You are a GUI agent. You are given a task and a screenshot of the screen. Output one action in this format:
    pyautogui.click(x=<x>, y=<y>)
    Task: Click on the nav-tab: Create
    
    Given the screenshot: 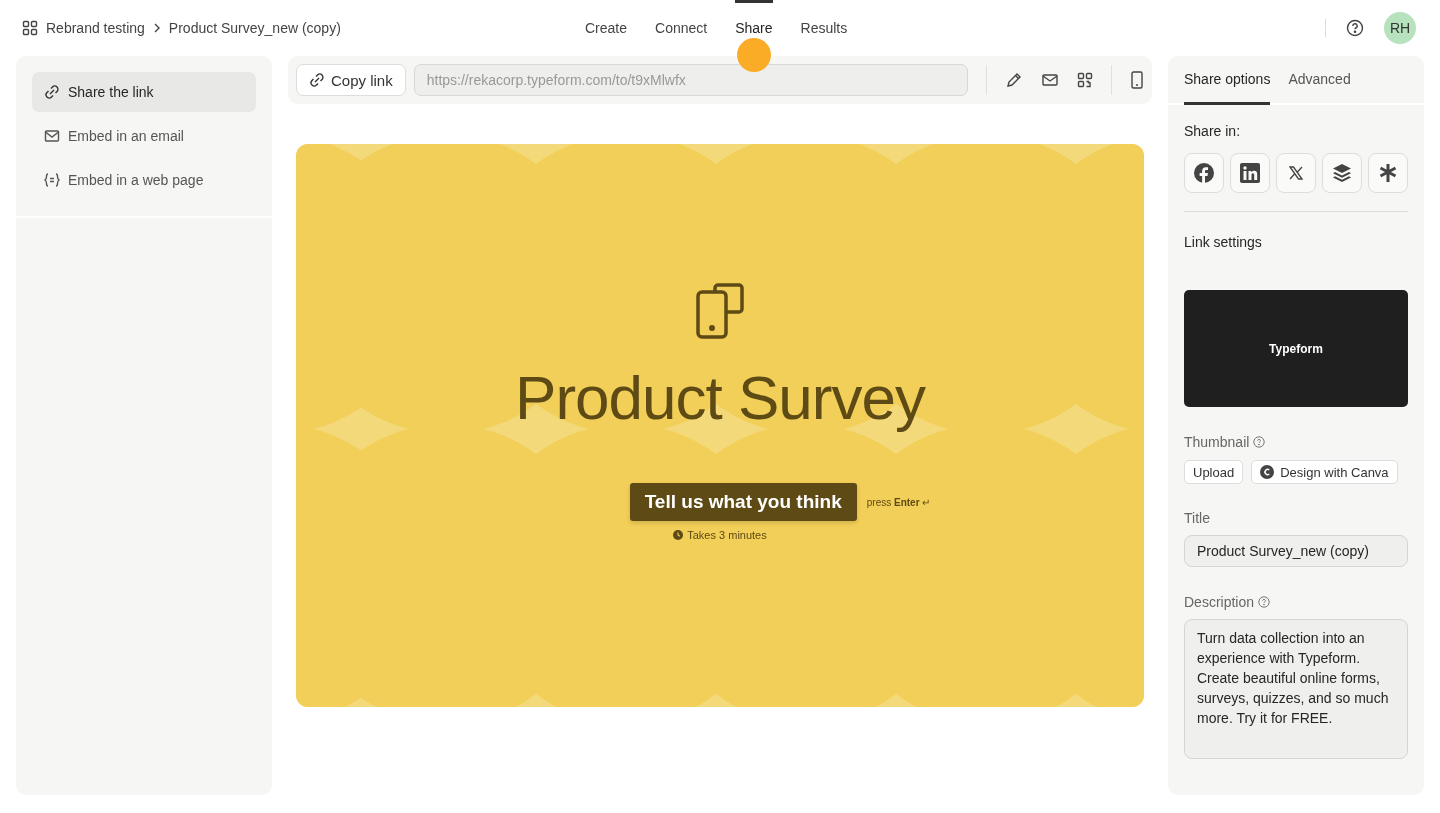 What is the action you would take?
    pyautogui.click(x=606, y=18)
    